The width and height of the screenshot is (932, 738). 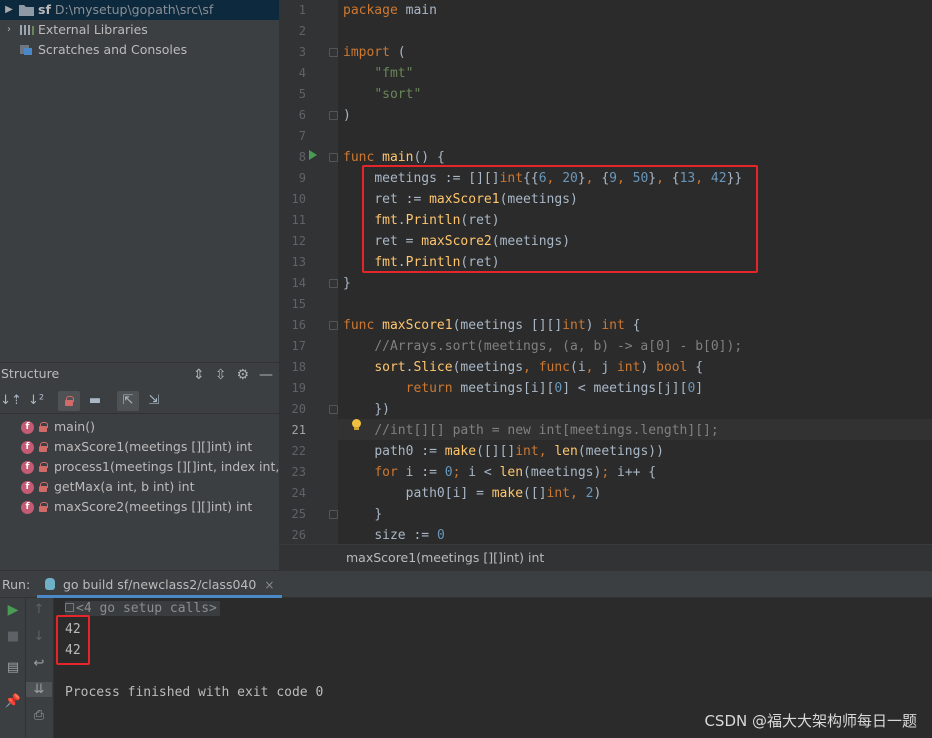 What do you see at coordinates (293, 241) in the screenshot?
I see `line-number: 12` at bounding box center [293, 241].